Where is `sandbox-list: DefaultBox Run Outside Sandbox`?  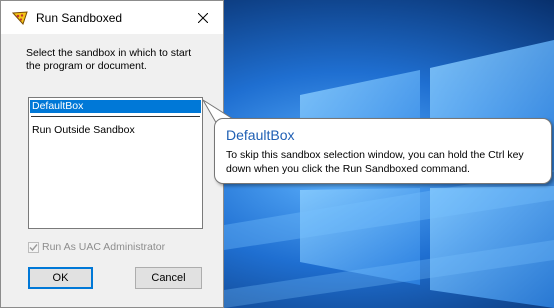
sandbox-list: DefaultBox Run Outside Sandbox is located at coordinates (115, 163).